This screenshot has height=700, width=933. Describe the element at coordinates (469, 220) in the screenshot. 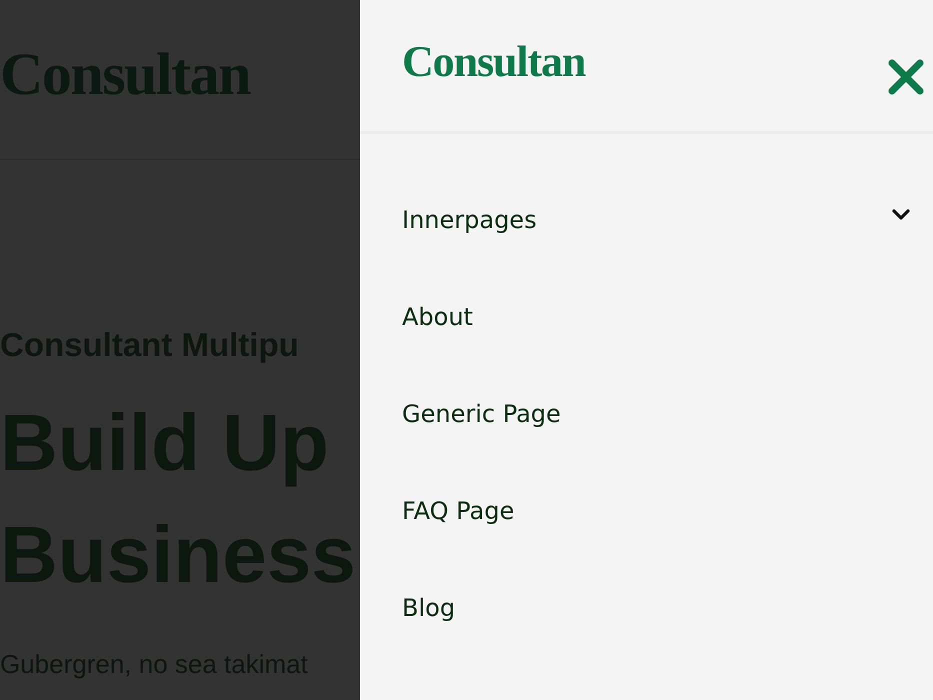

I see `menu-link: Innerpages` at that location.